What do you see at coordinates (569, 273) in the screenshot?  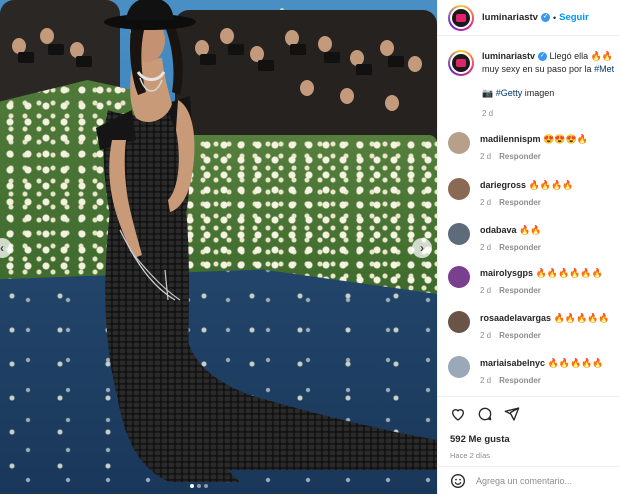 I see `comment-text: 🔥🔥🔥🔥🔥🔥` at bounding box center [569, 273].